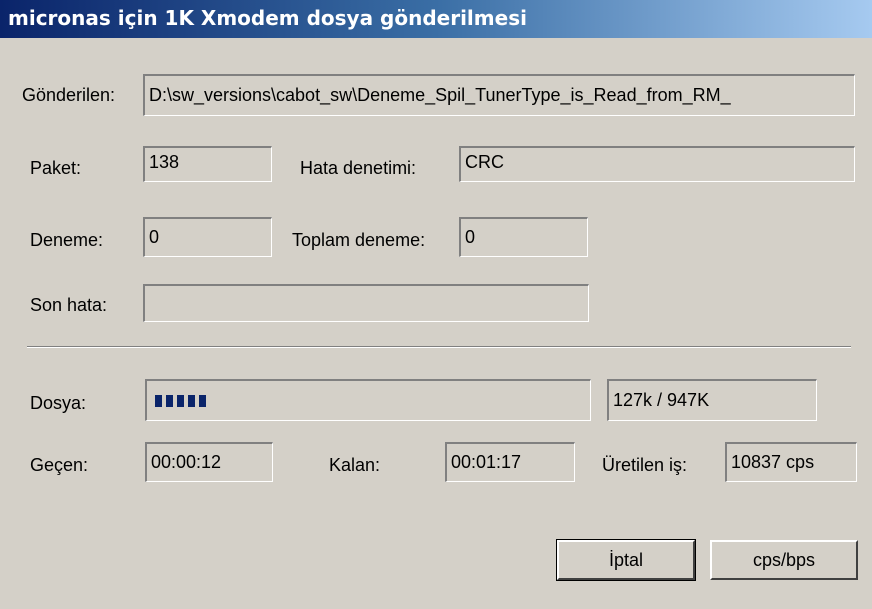 Image resolution: width=872 pixels, height=609 pixels. Describe the element at coordinates (645, 465) in the screenshot. I see `throughput-label: Üretilen iş:` at that location.